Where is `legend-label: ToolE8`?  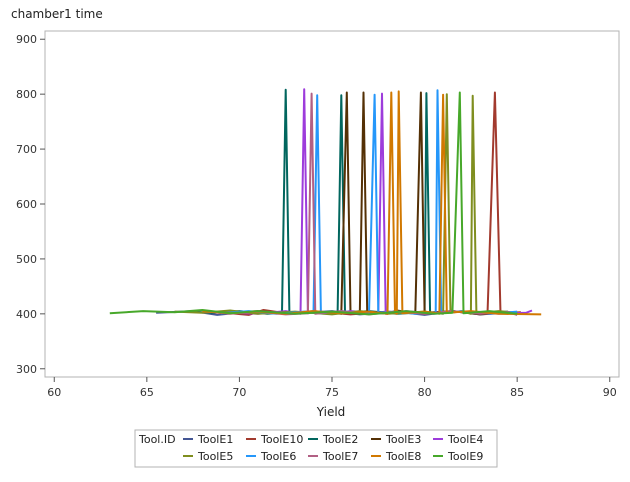 legend-label: ToolE8 is located at coordinates (403, 456).